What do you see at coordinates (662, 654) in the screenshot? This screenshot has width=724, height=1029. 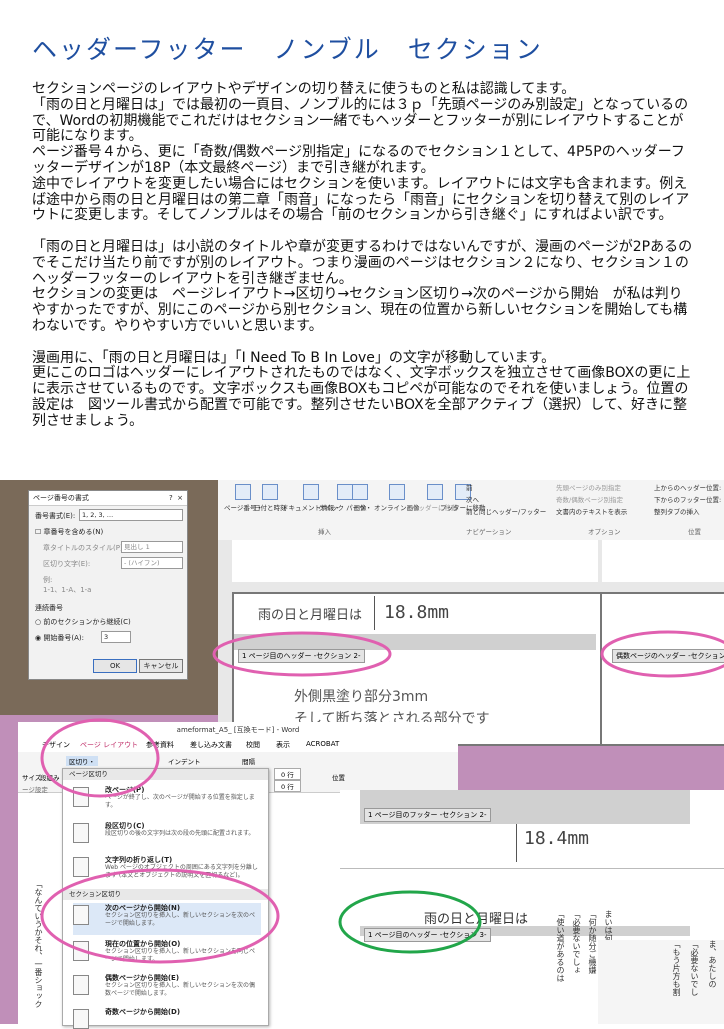 I see `pink-circle-header-right` at bounding box center [662, 654].